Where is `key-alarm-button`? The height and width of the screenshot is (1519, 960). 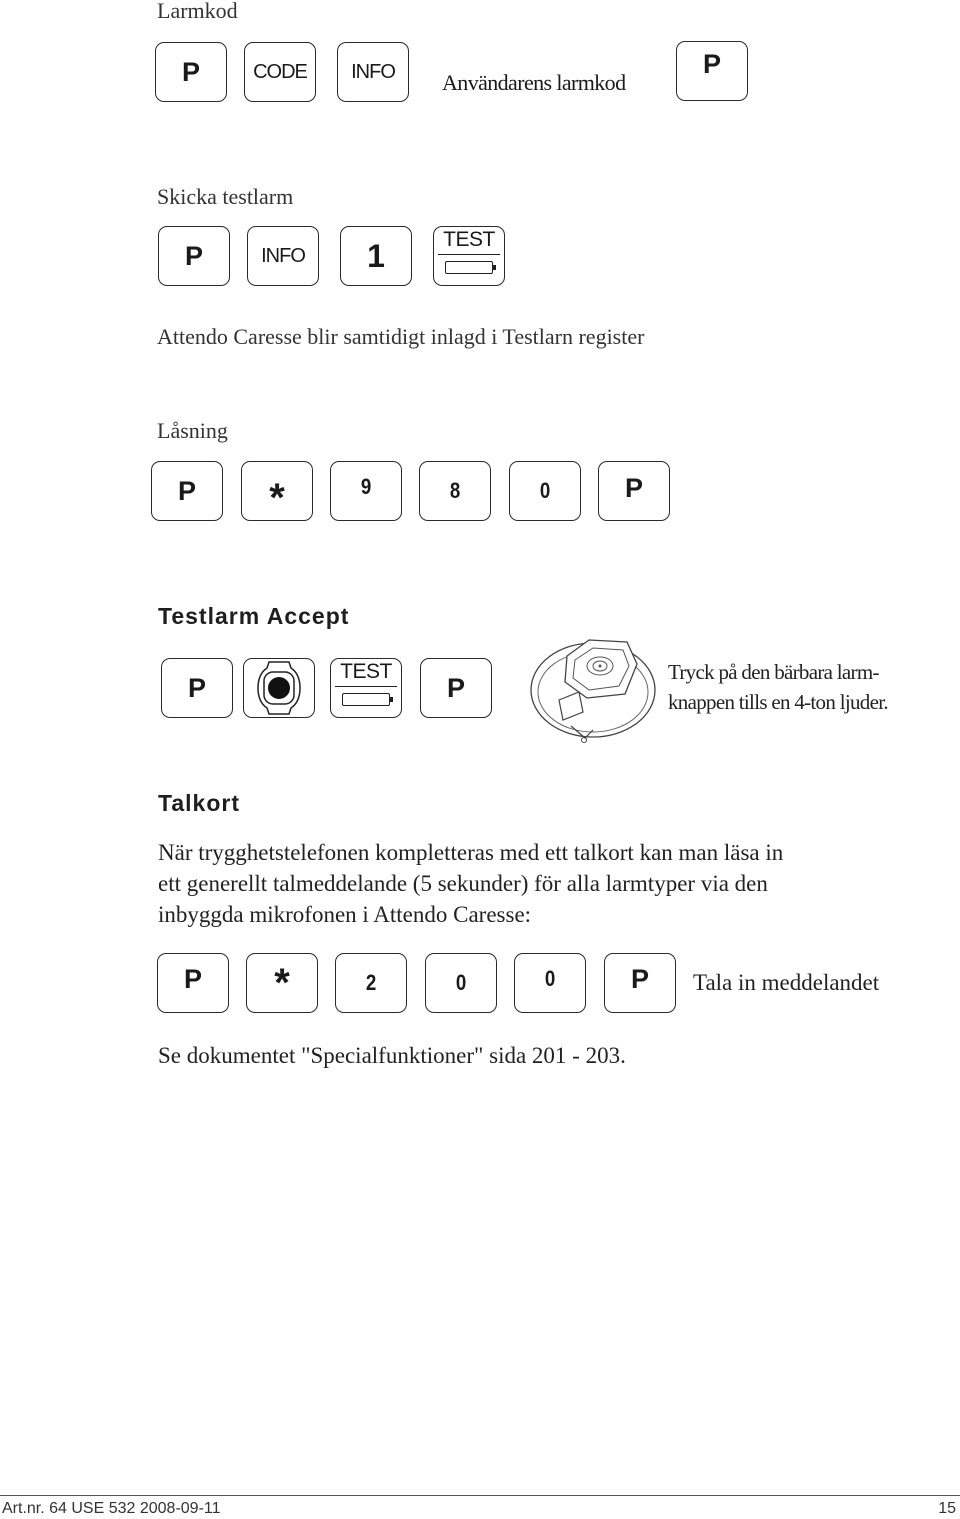 key-alarm-button is located at coordinates (279, 688).